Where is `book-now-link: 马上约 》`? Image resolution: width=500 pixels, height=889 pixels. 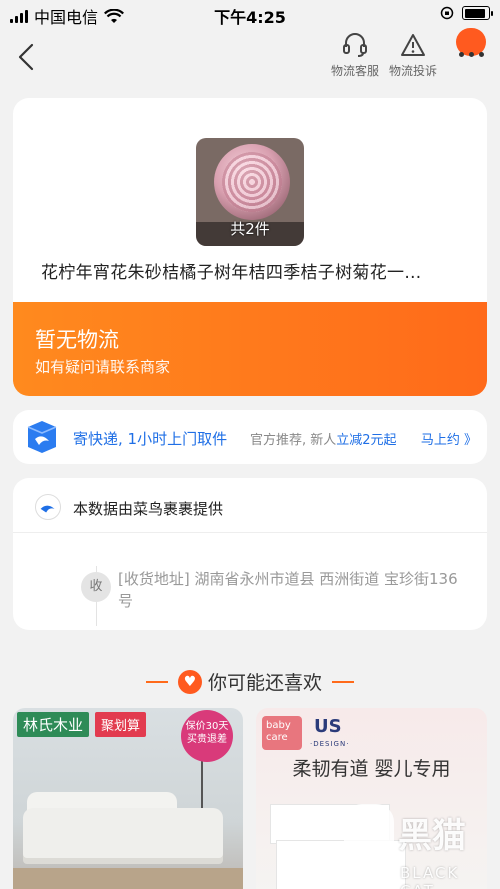 book-now-link: 马上约 》 is located at coordinates (449, 438).